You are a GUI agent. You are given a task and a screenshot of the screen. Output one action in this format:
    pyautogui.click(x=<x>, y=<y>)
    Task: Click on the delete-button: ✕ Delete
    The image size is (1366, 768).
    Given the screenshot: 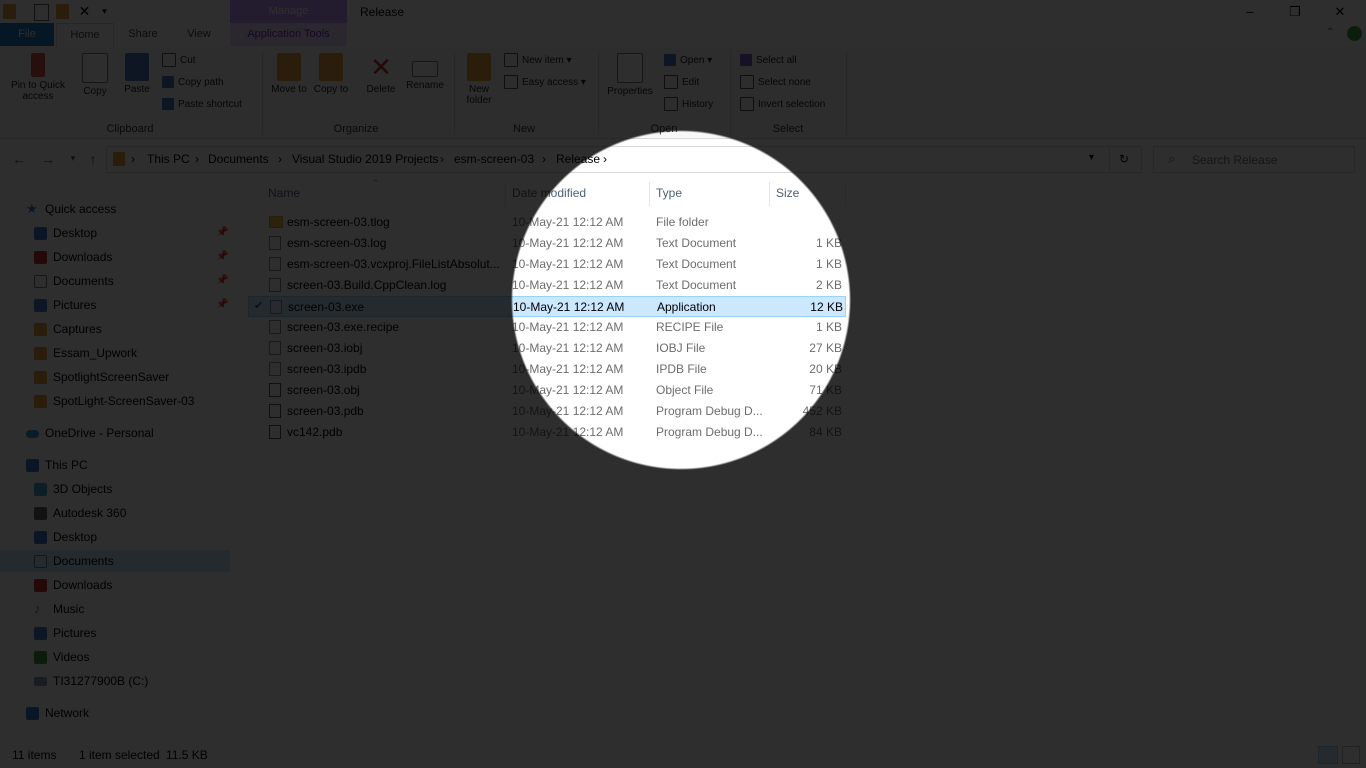 What is the action you would take?
    pyautogui.click(x=381, y=73)
    